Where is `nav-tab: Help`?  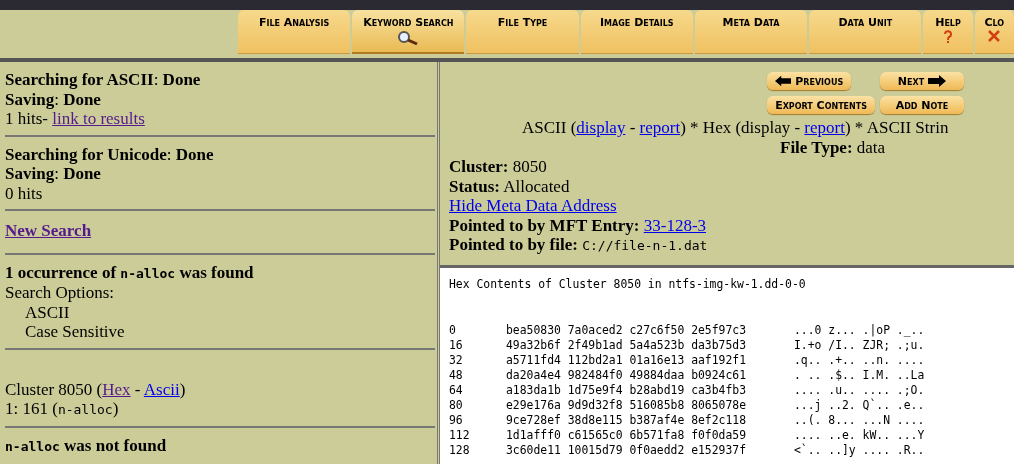
nav-tab: Help is located at coordinates (948, 32).